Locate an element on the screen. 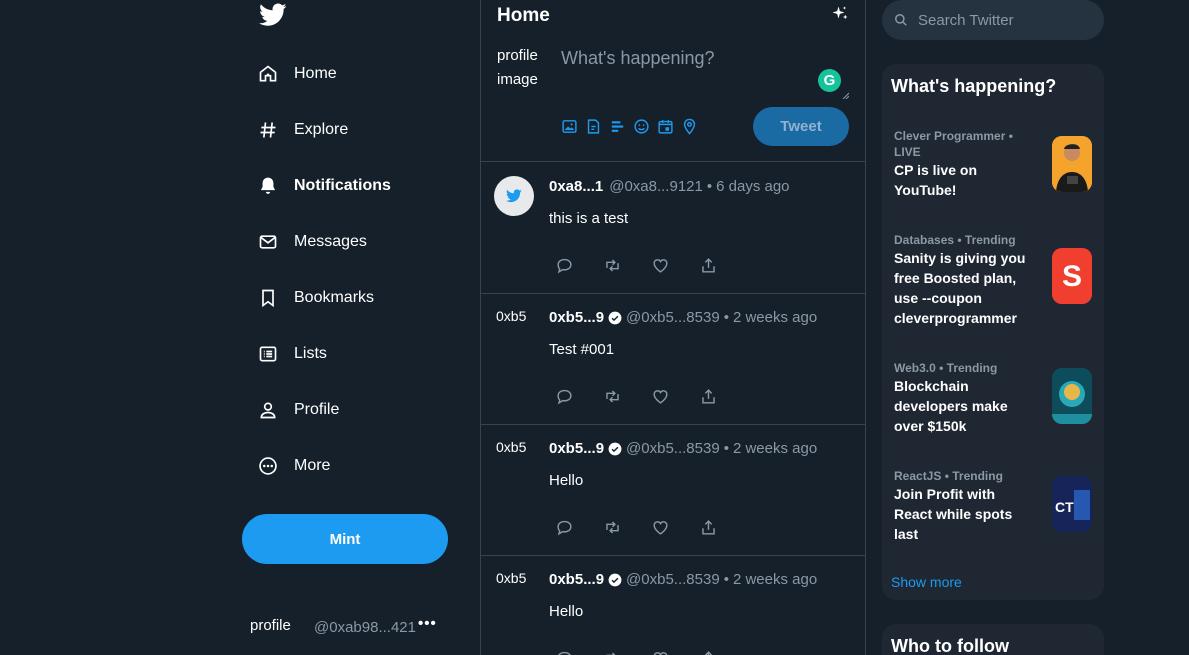 Image resolution: width=1189 pixels, height=655 pixels. grammarly-icon: G is located at coordinates (829, 80).